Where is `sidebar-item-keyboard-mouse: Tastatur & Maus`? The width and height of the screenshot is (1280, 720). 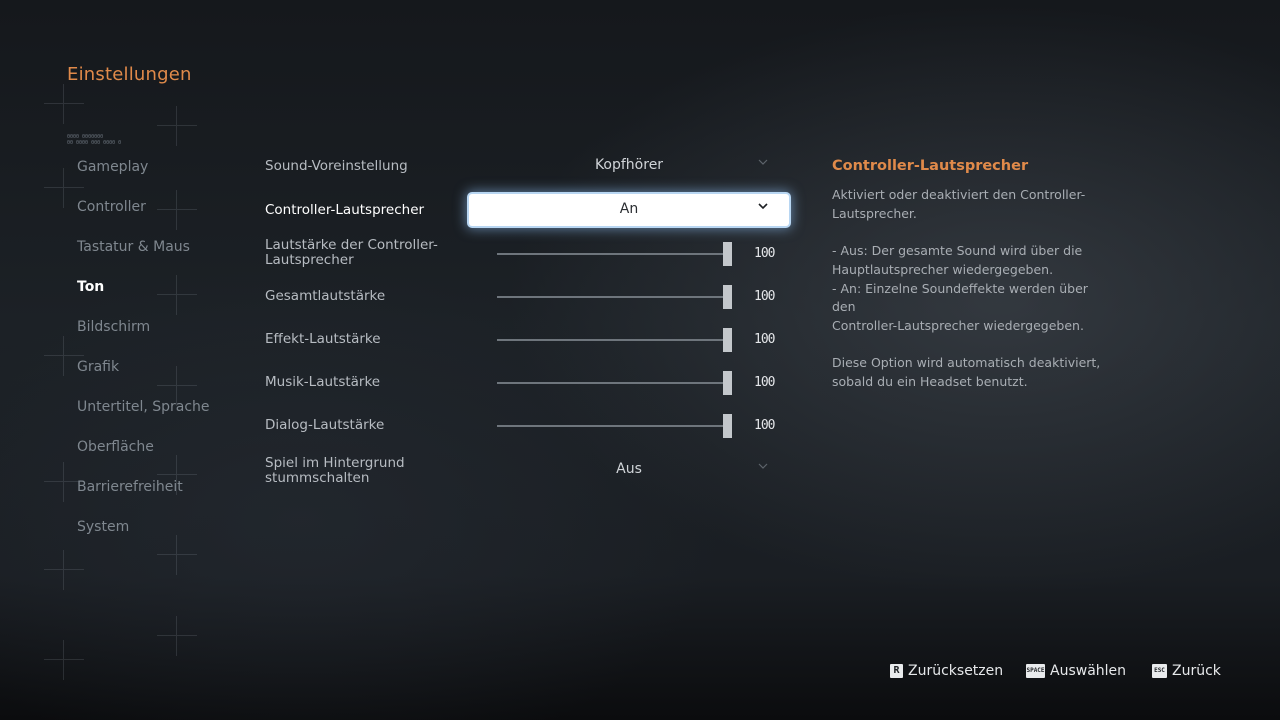
sidebar-item-keyboard-mouse: Tastatur & Maus is located at coordinates (162, 256).